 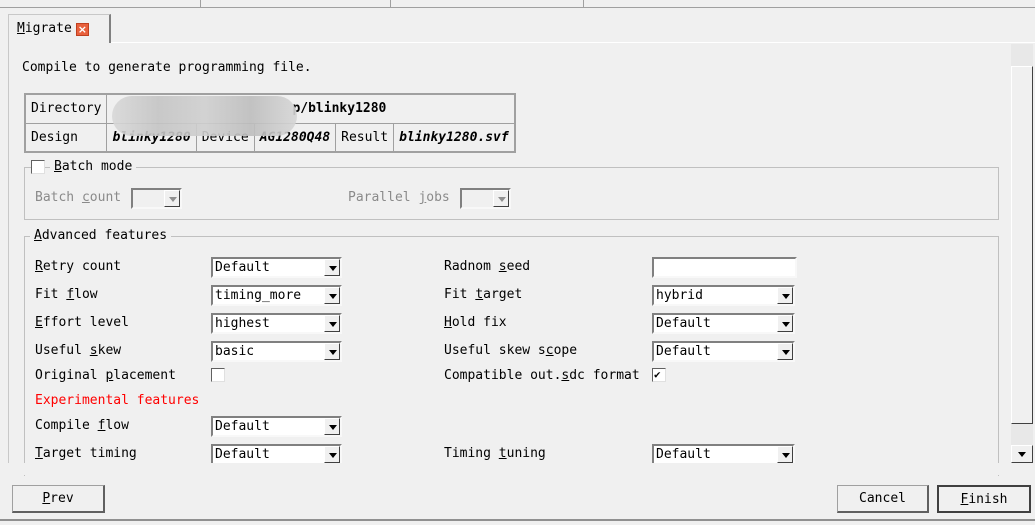 I want to click on prev-button: Prev, so click(x=58, y=499).